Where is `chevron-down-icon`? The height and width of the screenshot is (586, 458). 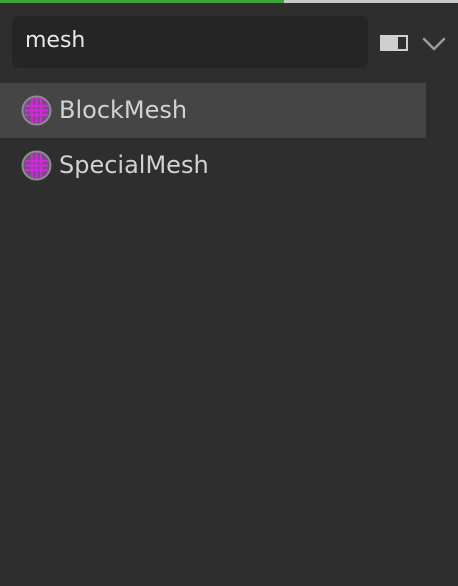 chevron-down-icon is located at coordinates (434, 44).